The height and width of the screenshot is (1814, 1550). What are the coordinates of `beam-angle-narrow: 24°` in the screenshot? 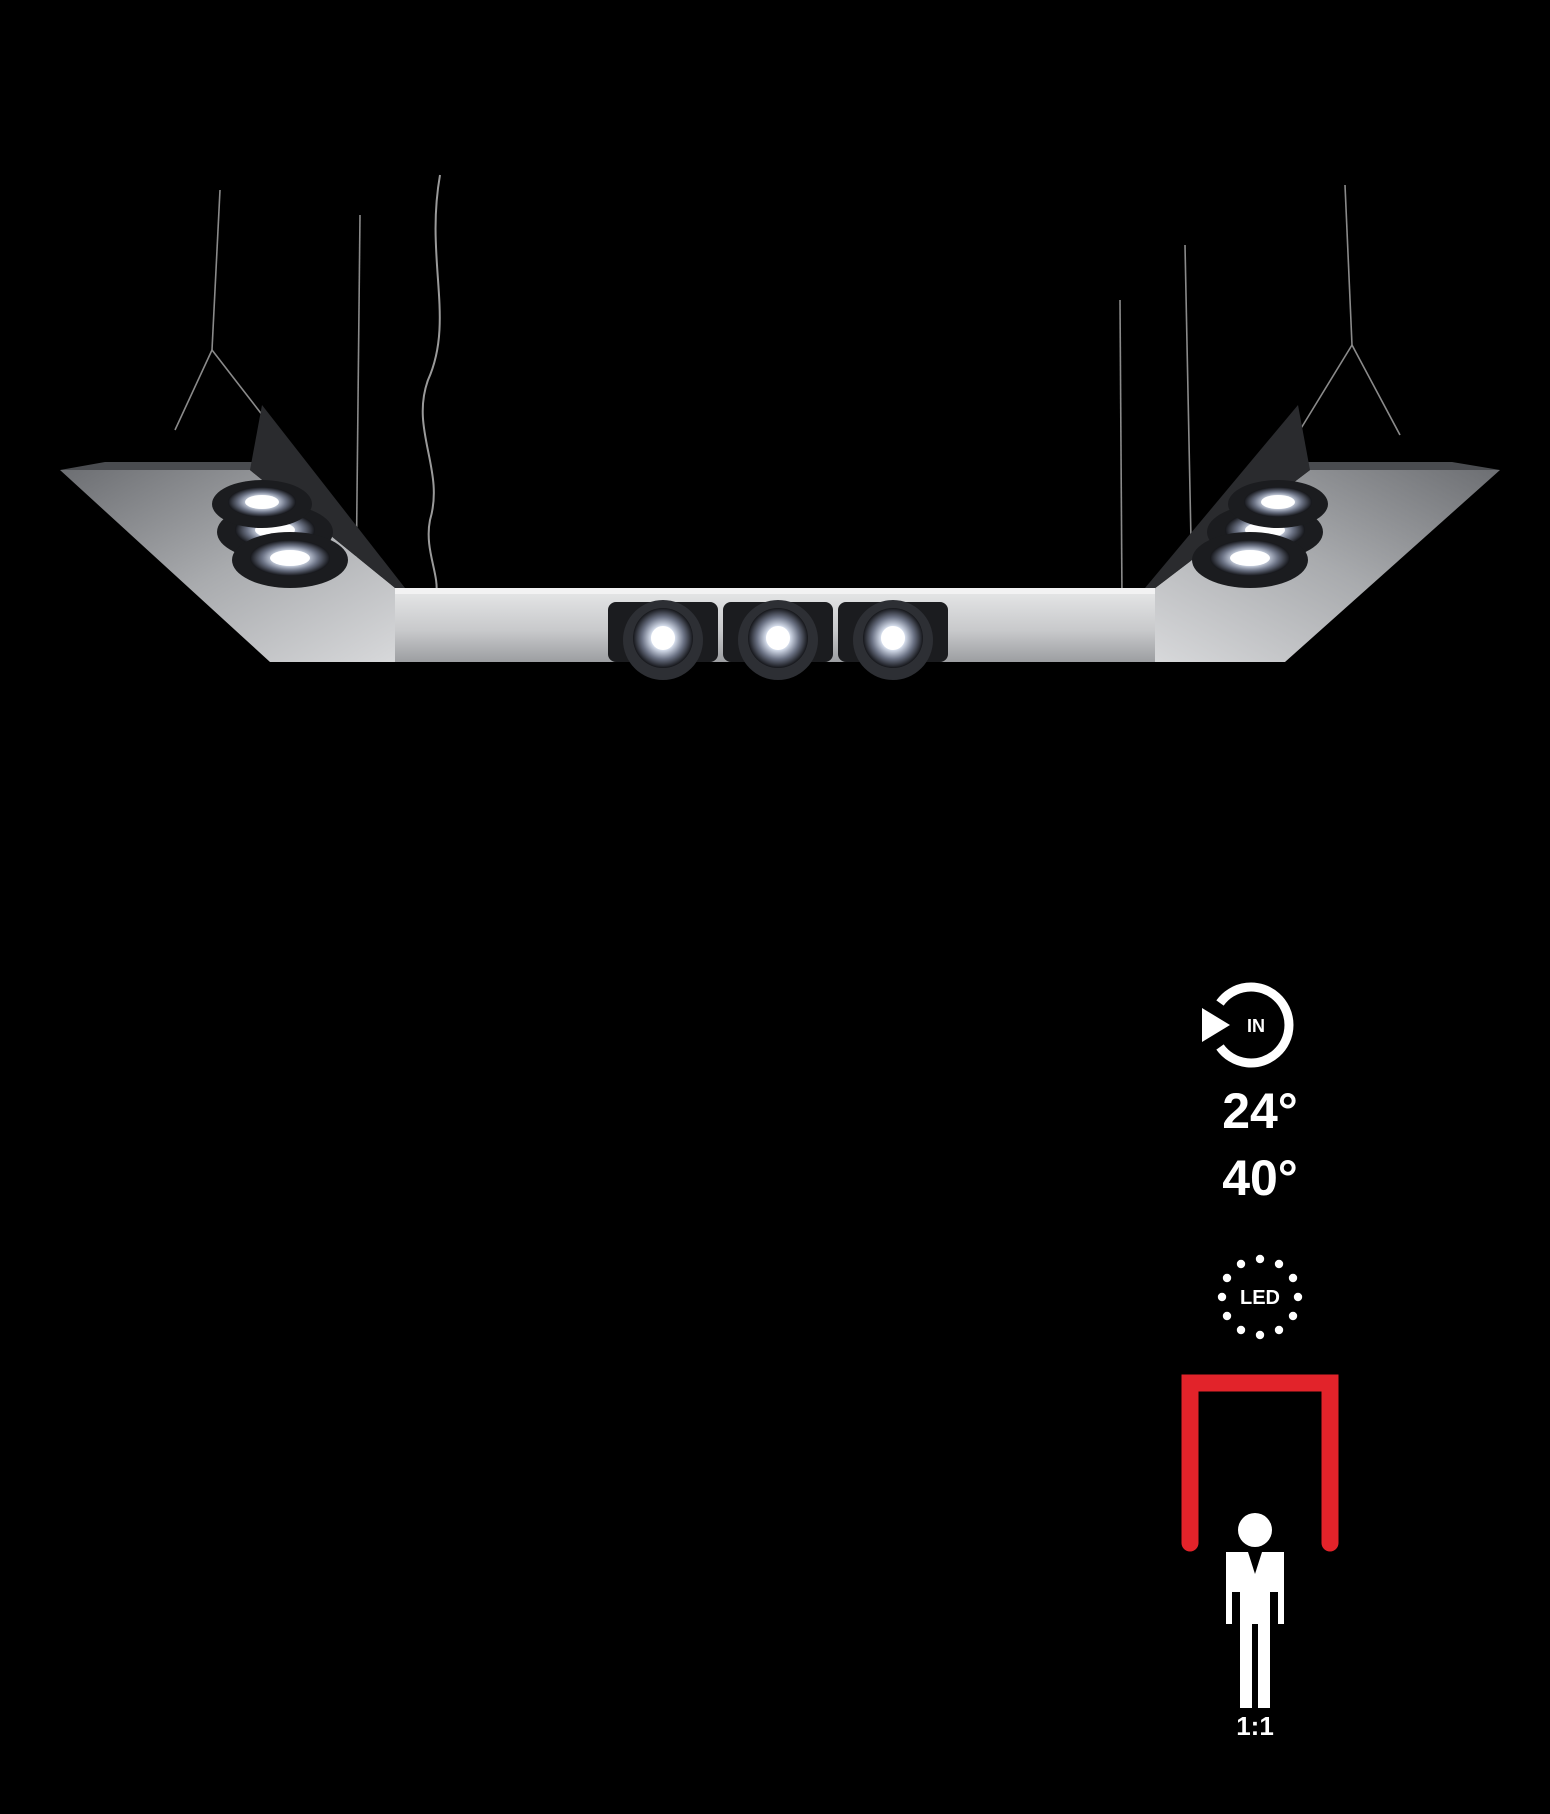 It's located at (1260, 1111).